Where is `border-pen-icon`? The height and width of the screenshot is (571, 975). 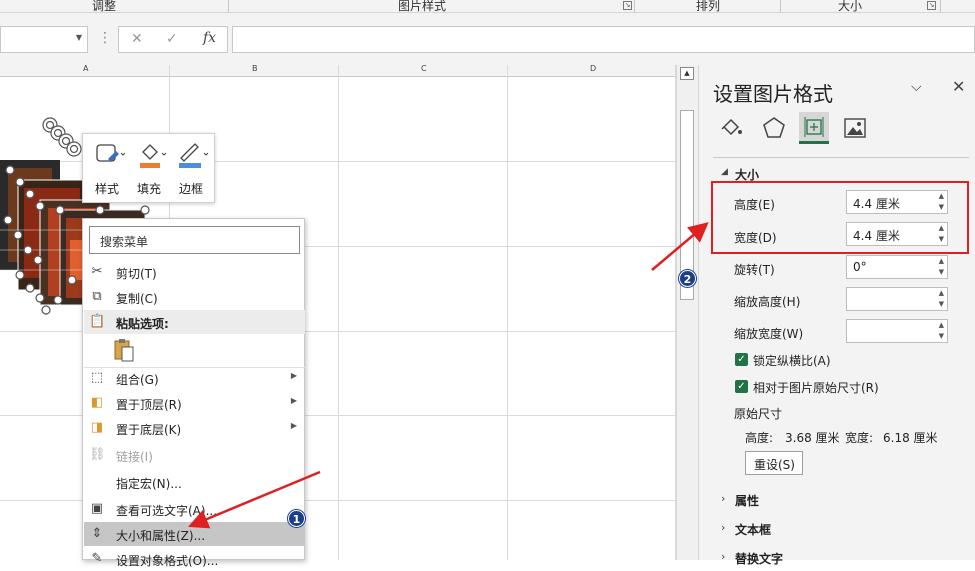 border-pen-icon is located at coordinates (194, 155).